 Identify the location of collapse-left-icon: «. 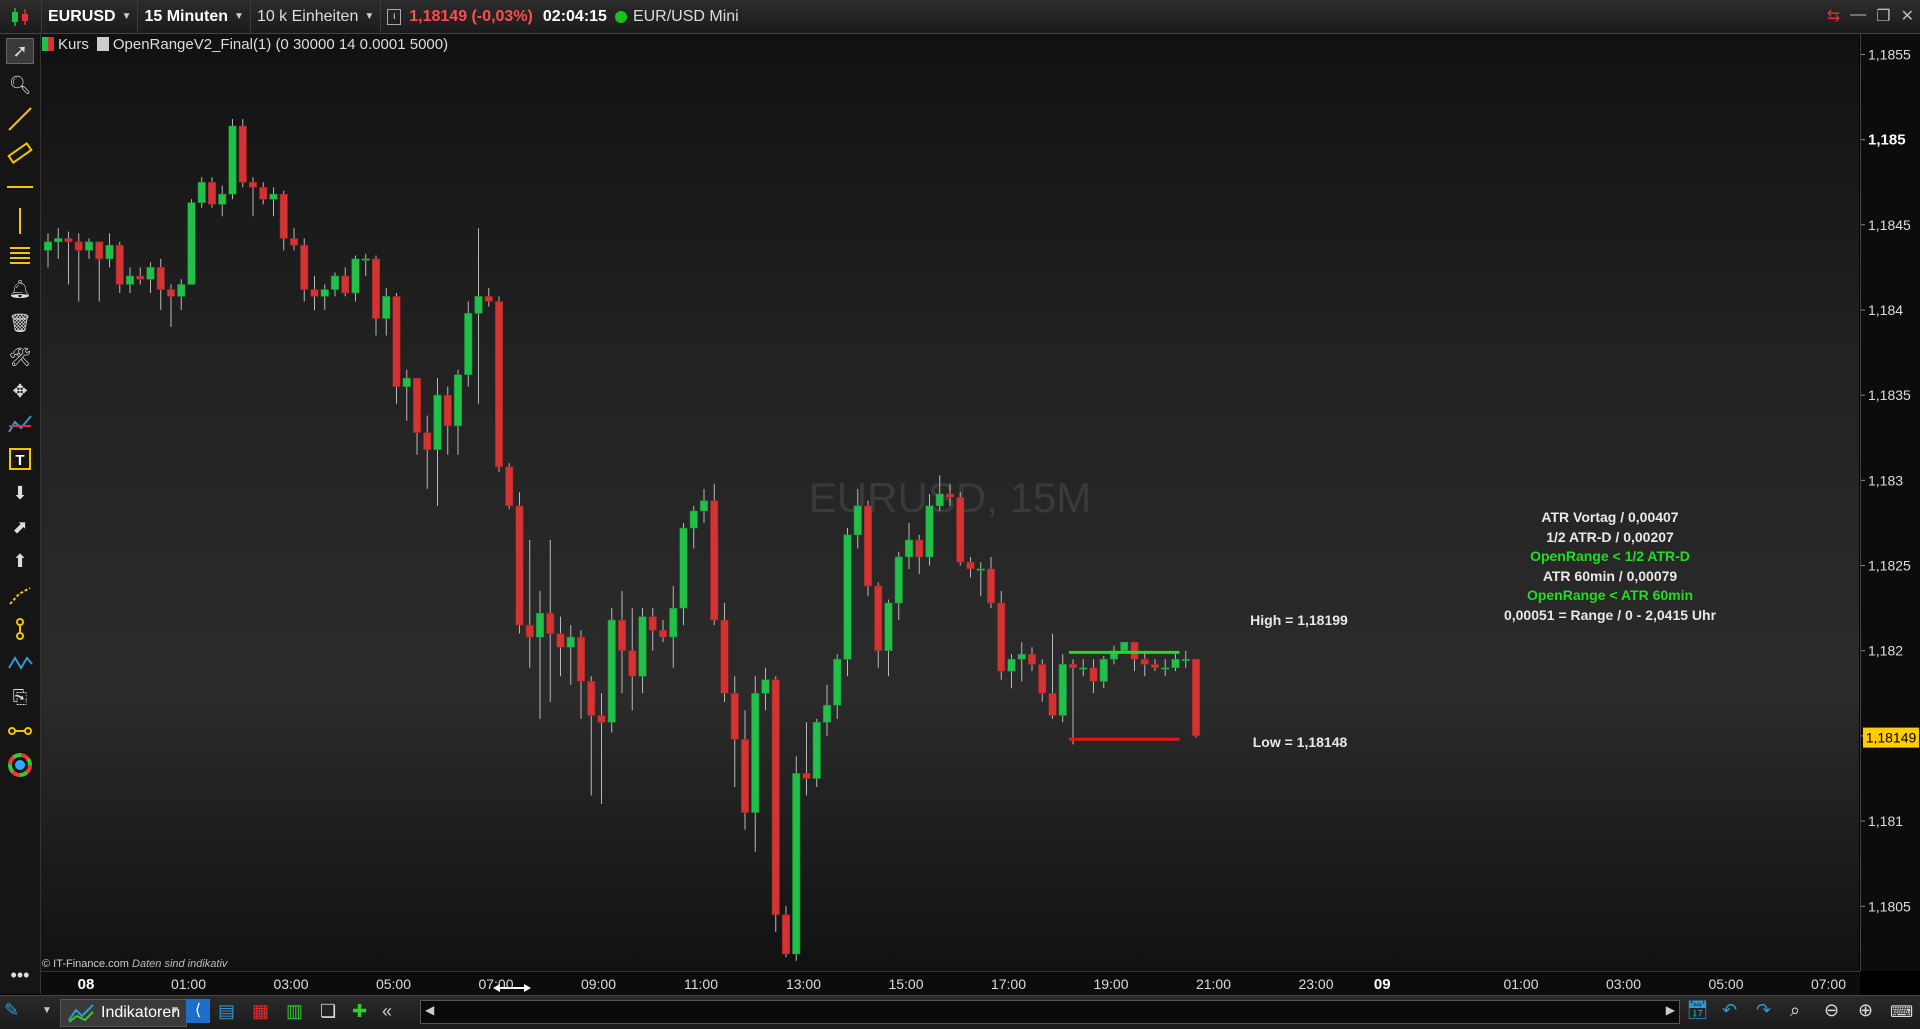
(387, 1011).